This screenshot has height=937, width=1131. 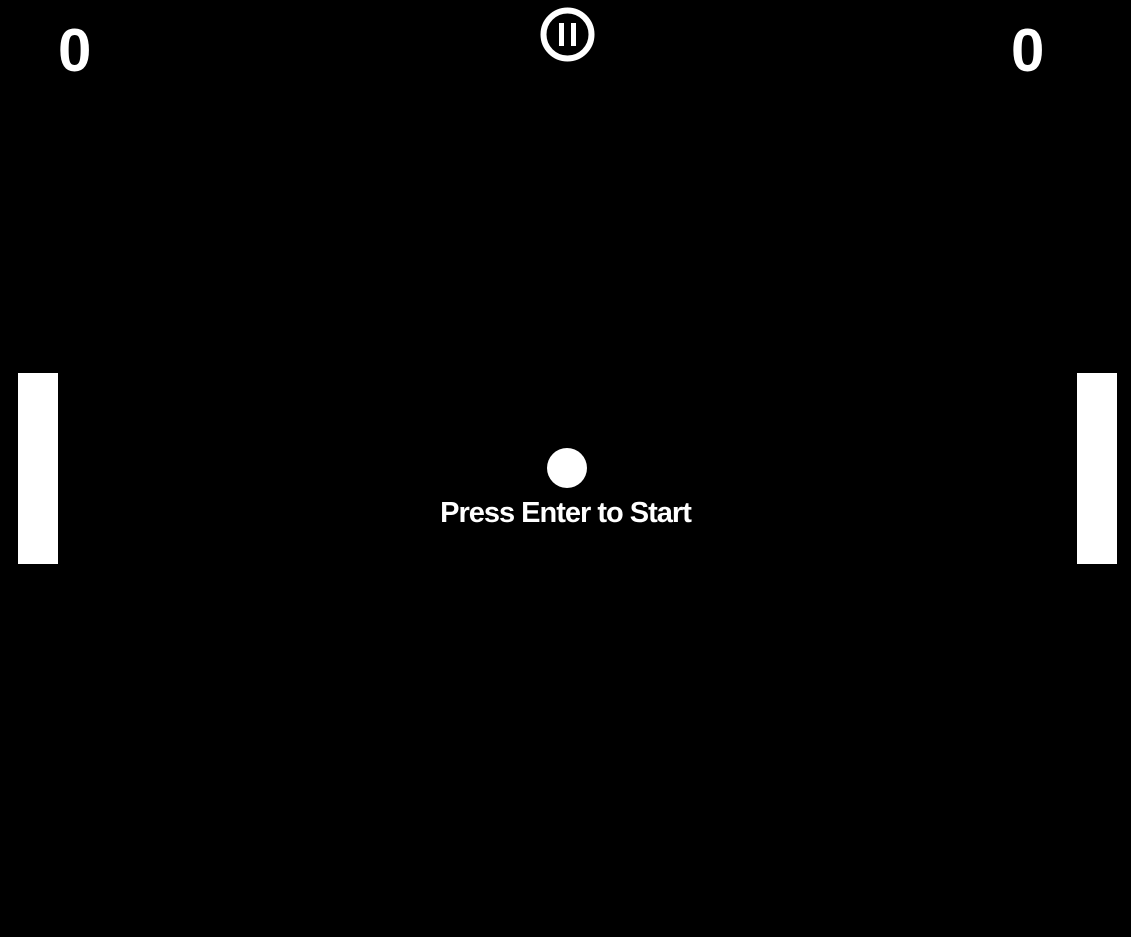 I want to click on right-player-score: 0, so click(x=1028, y=50).